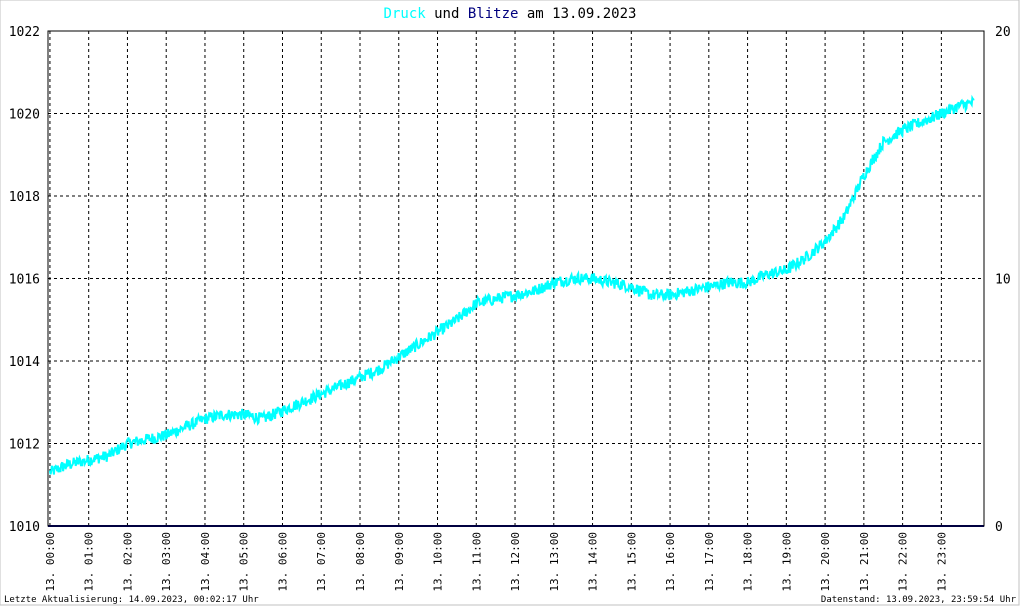  I want to click on x-tick-label: 13. 00:00, so click(50, 562).